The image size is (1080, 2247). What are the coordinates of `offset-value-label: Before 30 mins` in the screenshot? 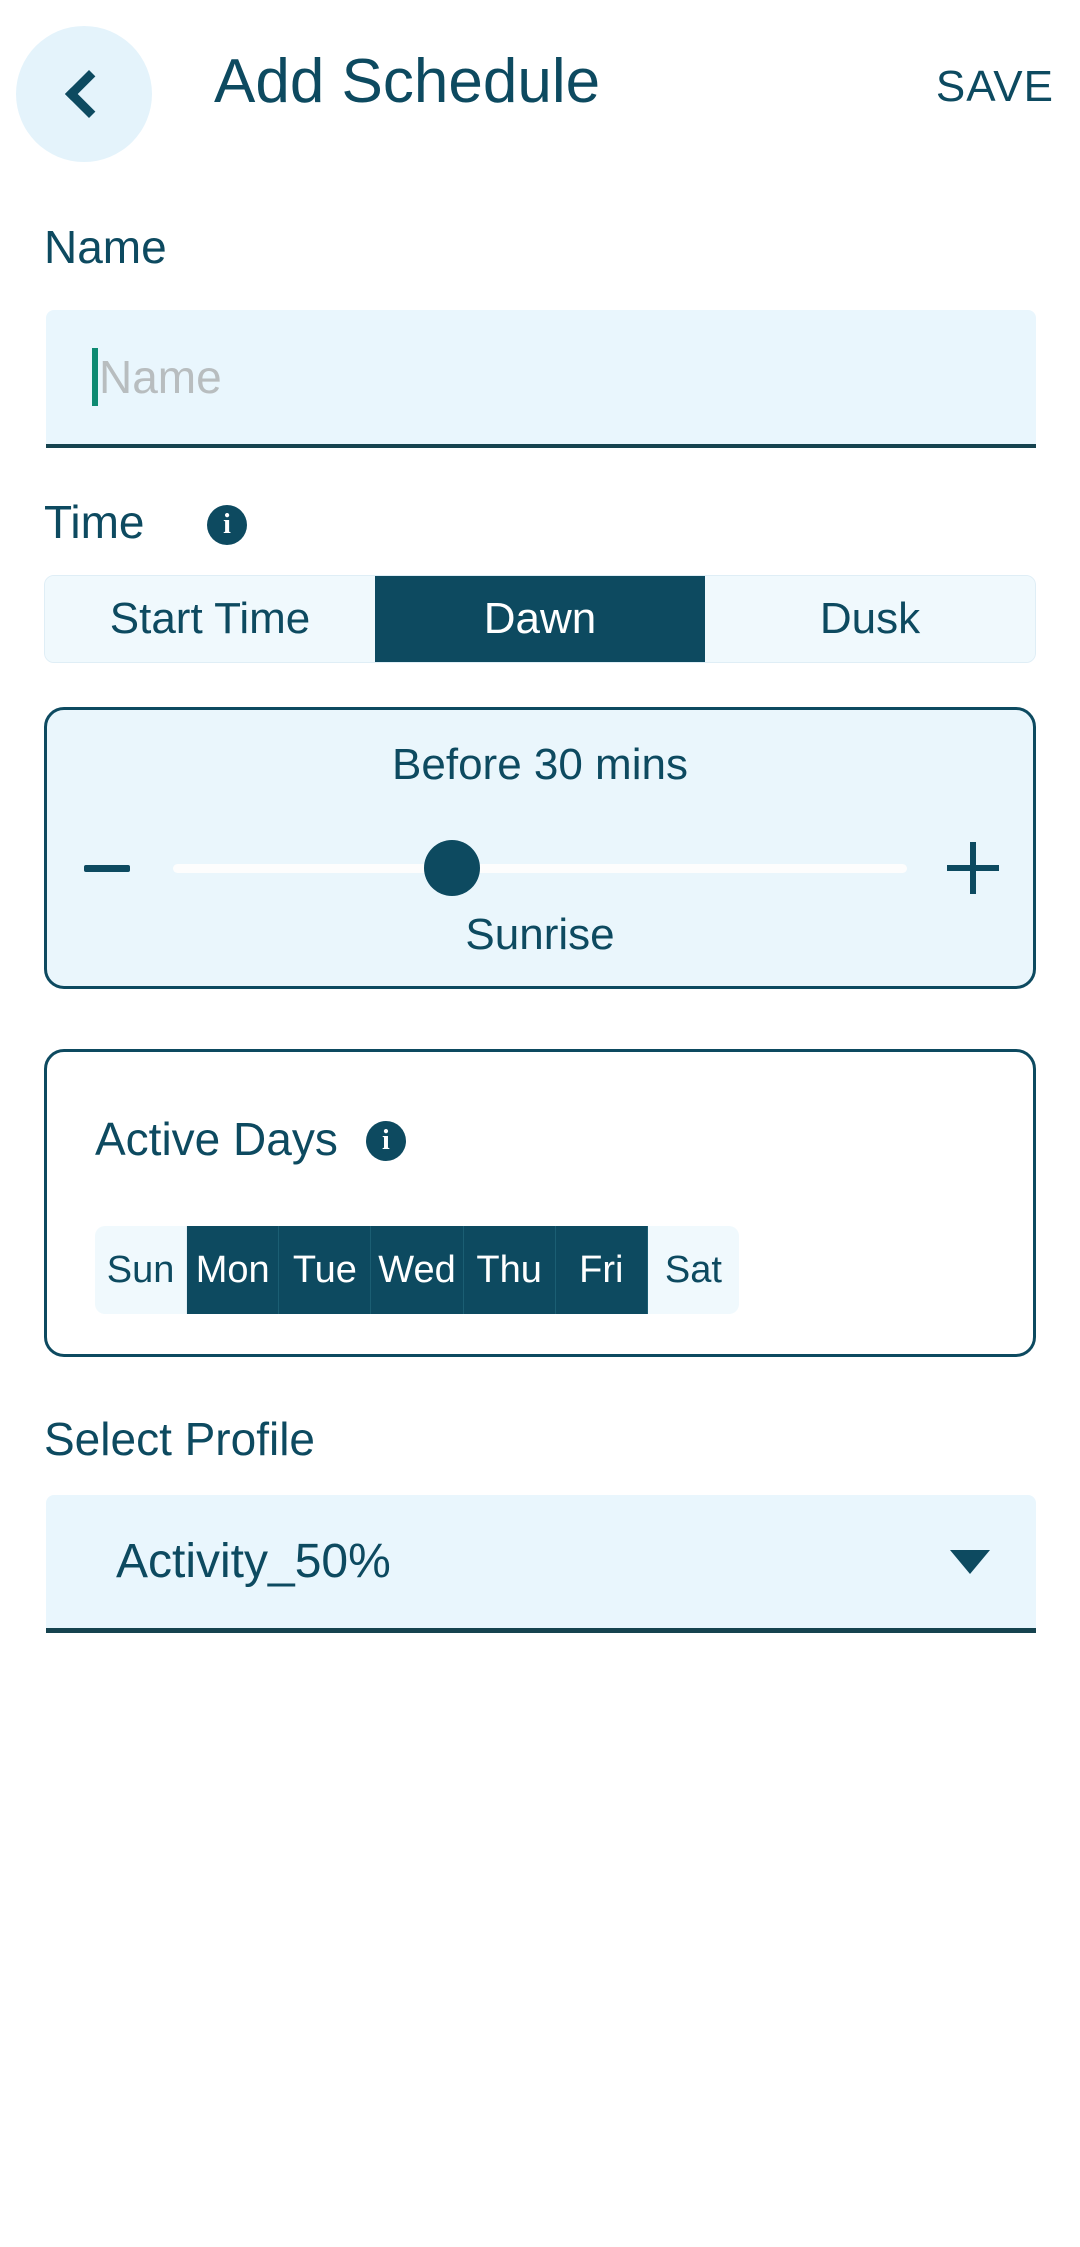 It's located at (540, 764).